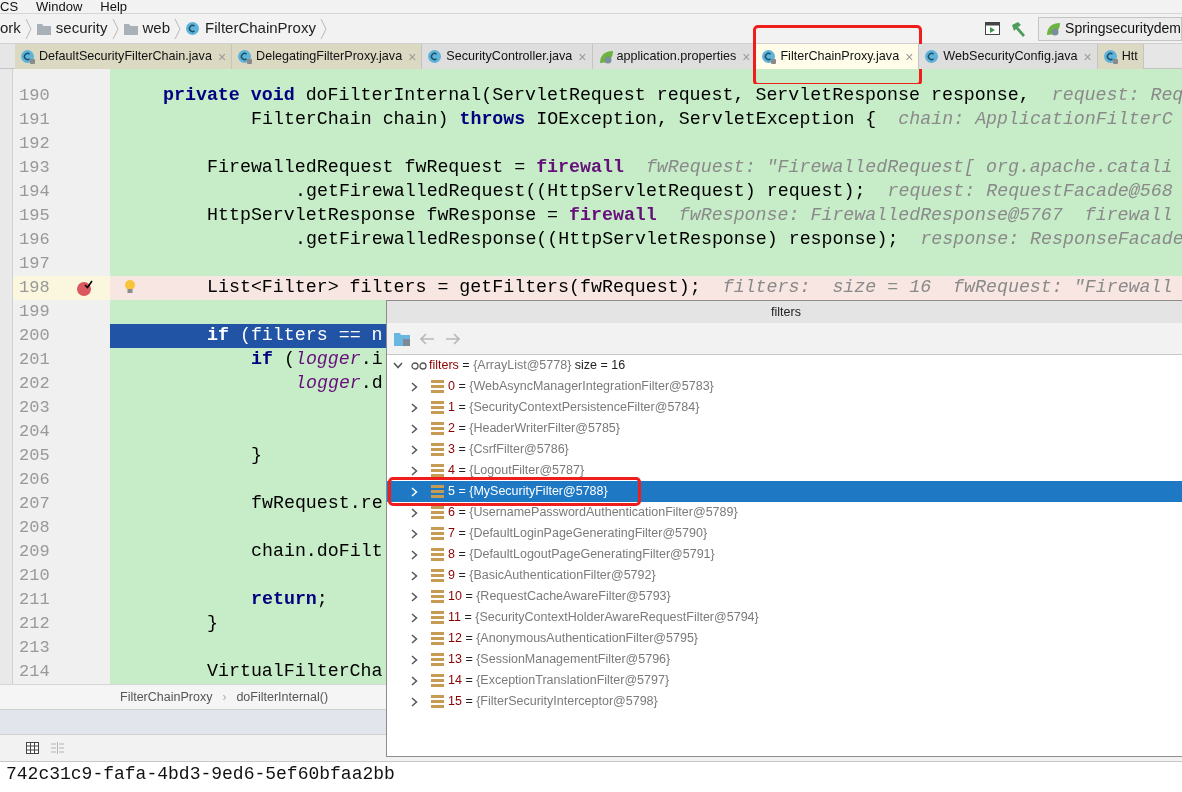  What do you see at coordinates (34, 336) in the screenshot?
I see `line-number: 200` at bounding box center [34, 336].